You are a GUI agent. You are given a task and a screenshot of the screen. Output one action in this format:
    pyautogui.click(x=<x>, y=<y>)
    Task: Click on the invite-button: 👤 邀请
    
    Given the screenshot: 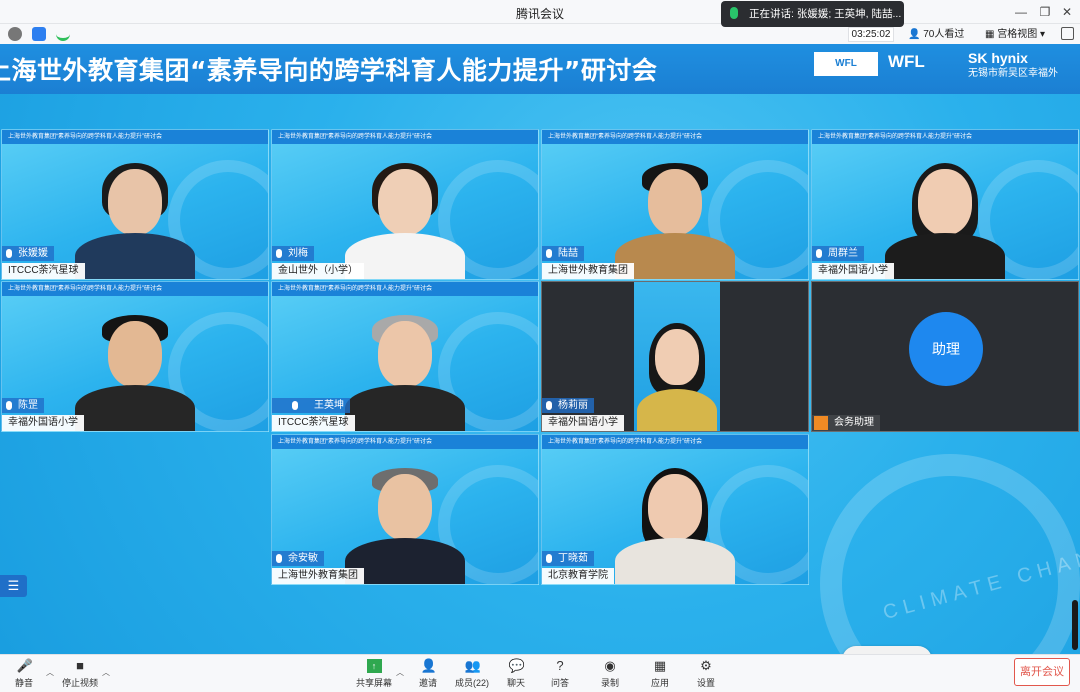 What is the action you would take?
    pyautogui.click(x=428, y=674)
    